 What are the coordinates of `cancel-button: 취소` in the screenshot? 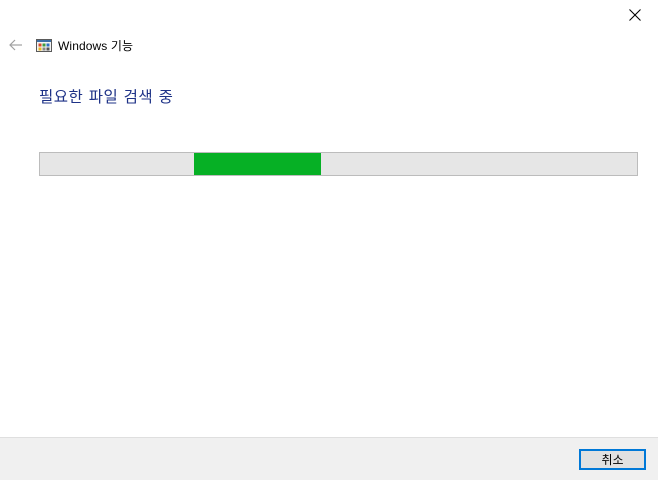 It's located at (612, 459).